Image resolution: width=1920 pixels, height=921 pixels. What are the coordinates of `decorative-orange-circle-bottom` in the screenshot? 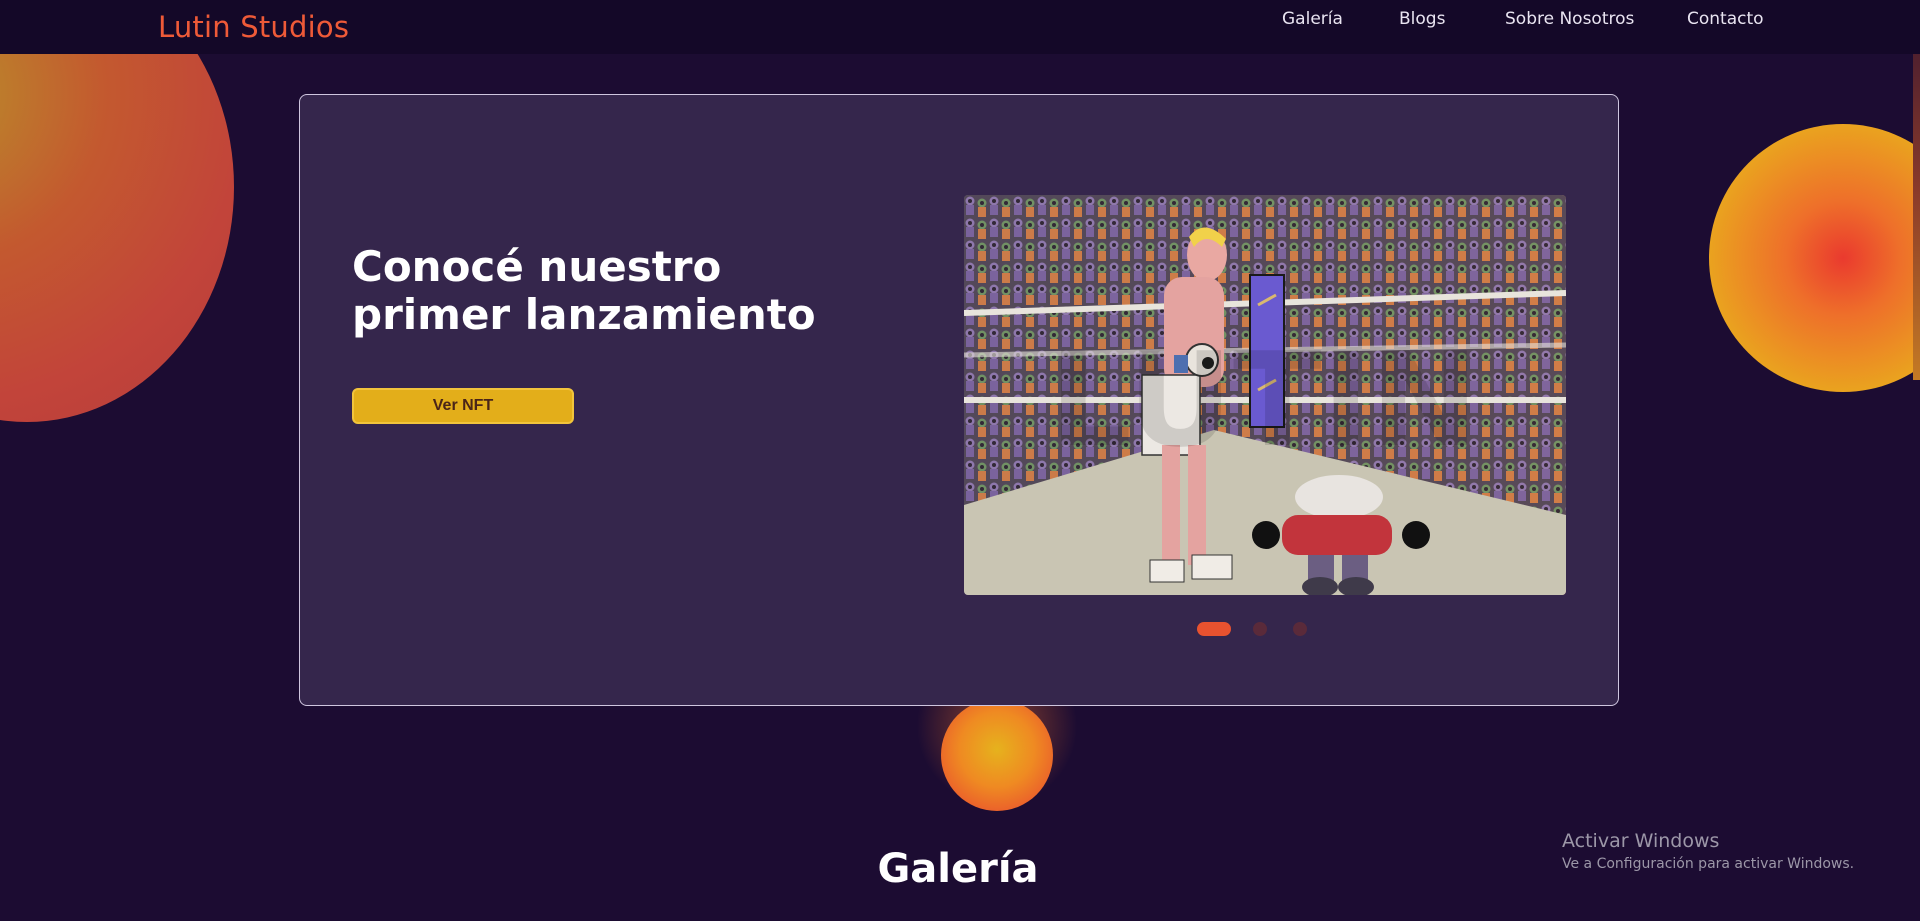 It's located at (997, 755).